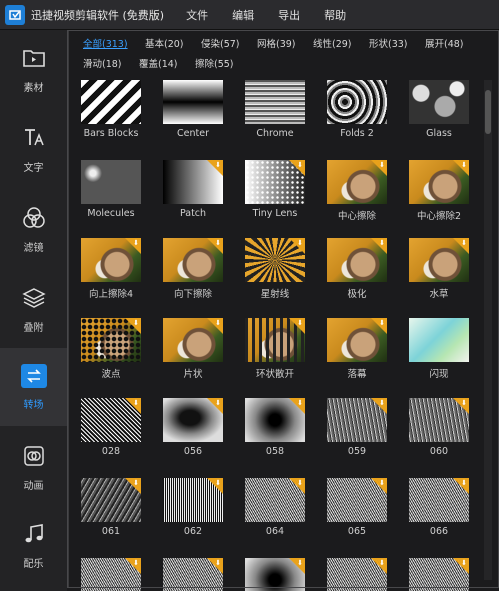 The width and height of the screenshot is (499, 591). What do you see at coordinates (158, 63) in the screenshot?
I see `tab-cover: 覆盖(14)` at bounding box center [158, 63].